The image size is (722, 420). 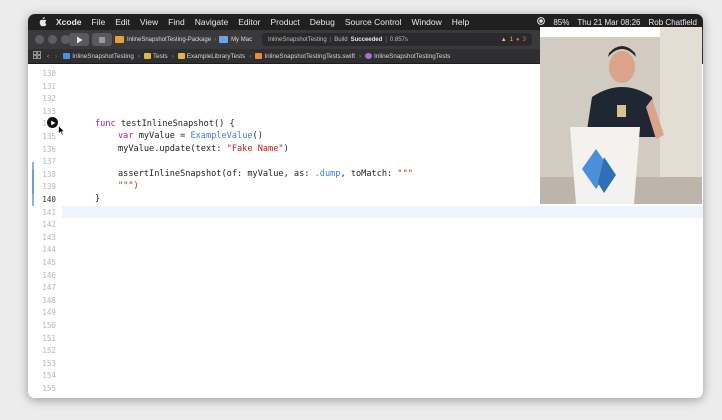 What do you see at coordinates (169, 39) in the screenshot?
I see `scheme-name: InlineSnapshotTesting-Package` at bounding box center [169, 39].